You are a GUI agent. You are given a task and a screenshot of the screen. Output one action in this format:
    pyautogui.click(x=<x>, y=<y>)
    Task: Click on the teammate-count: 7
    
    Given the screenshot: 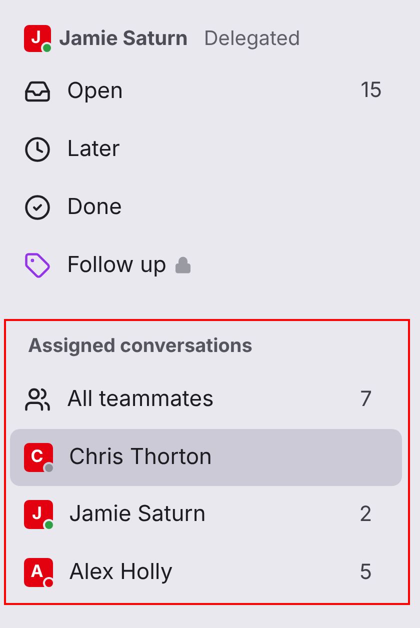 What is the action you would take?
    pyautogui.click(x=366, y=400)
    